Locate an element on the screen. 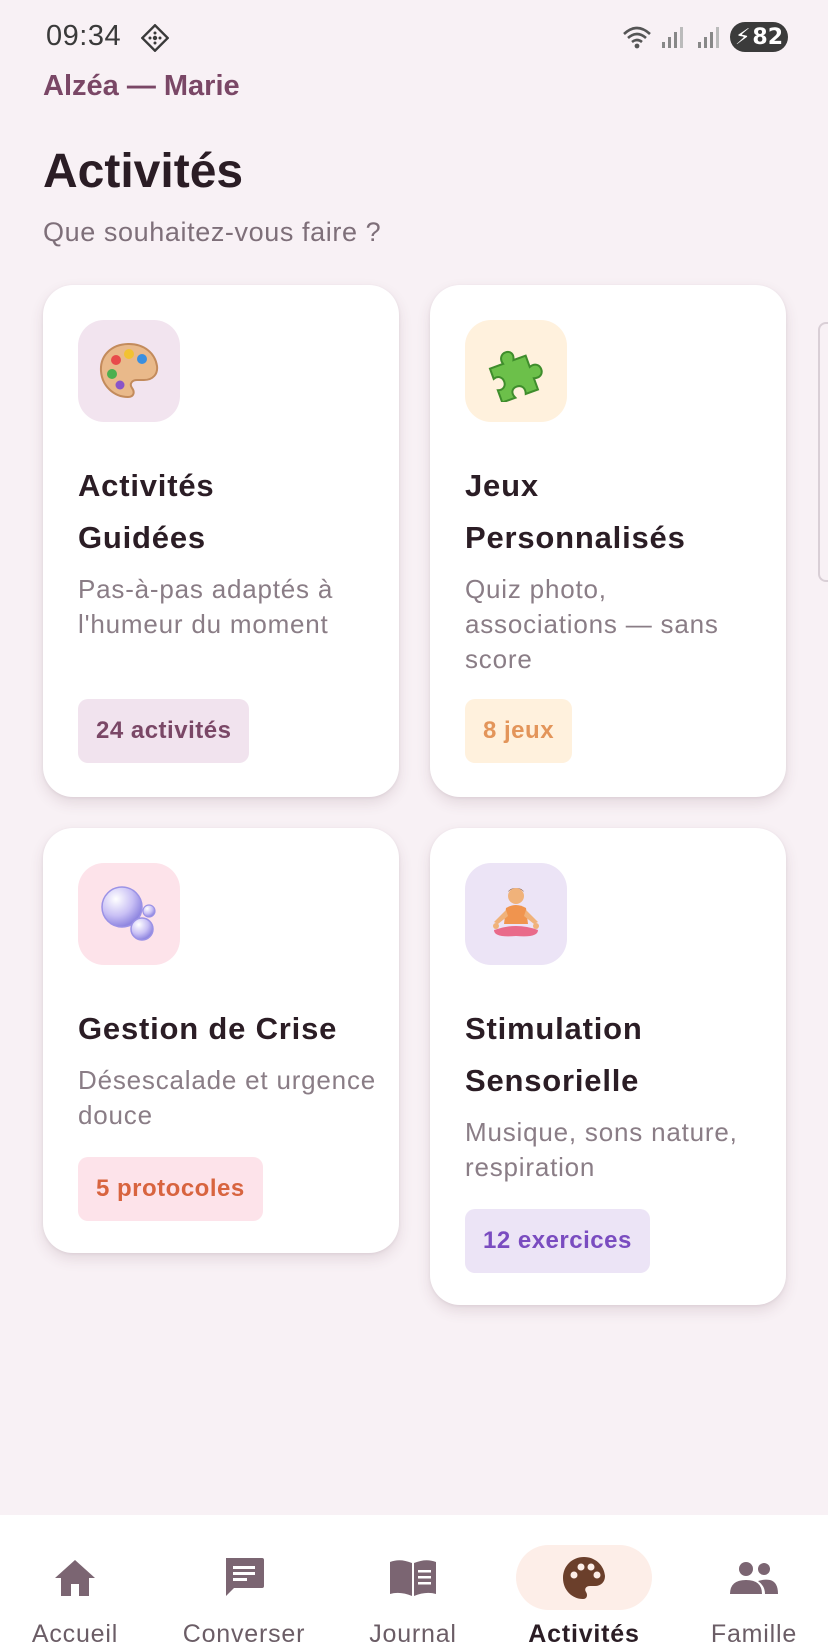  page-title: Activités is located at coordinates (143, 171).